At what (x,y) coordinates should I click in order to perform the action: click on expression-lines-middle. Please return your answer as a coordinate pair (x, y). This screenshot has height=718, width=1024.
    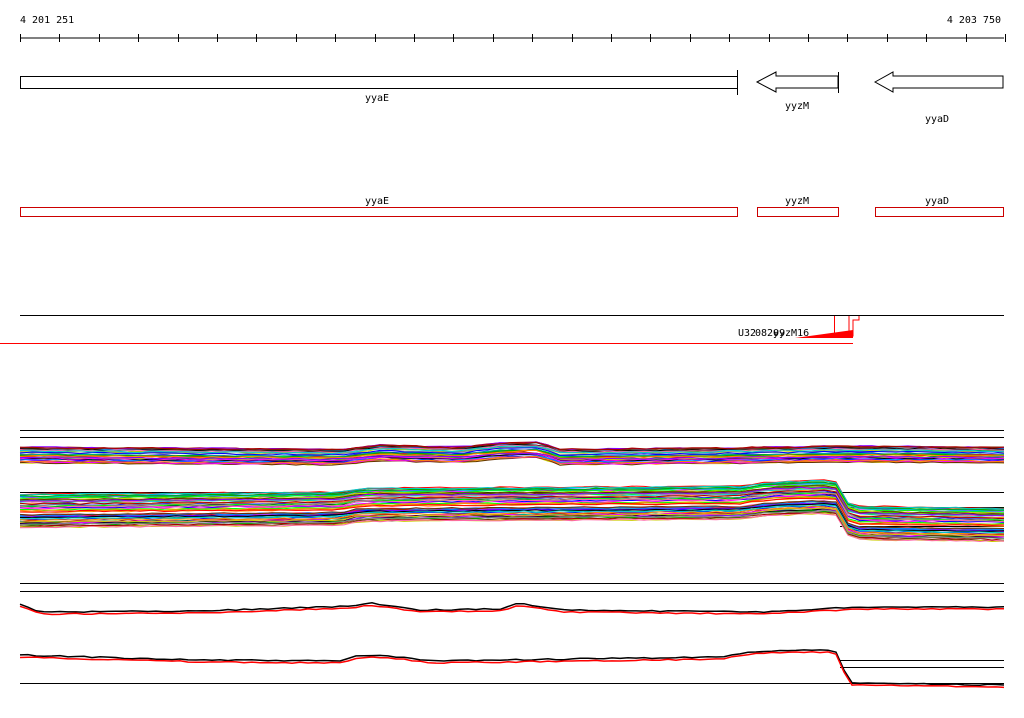
    Looking at the image, I should click on (512, 511).